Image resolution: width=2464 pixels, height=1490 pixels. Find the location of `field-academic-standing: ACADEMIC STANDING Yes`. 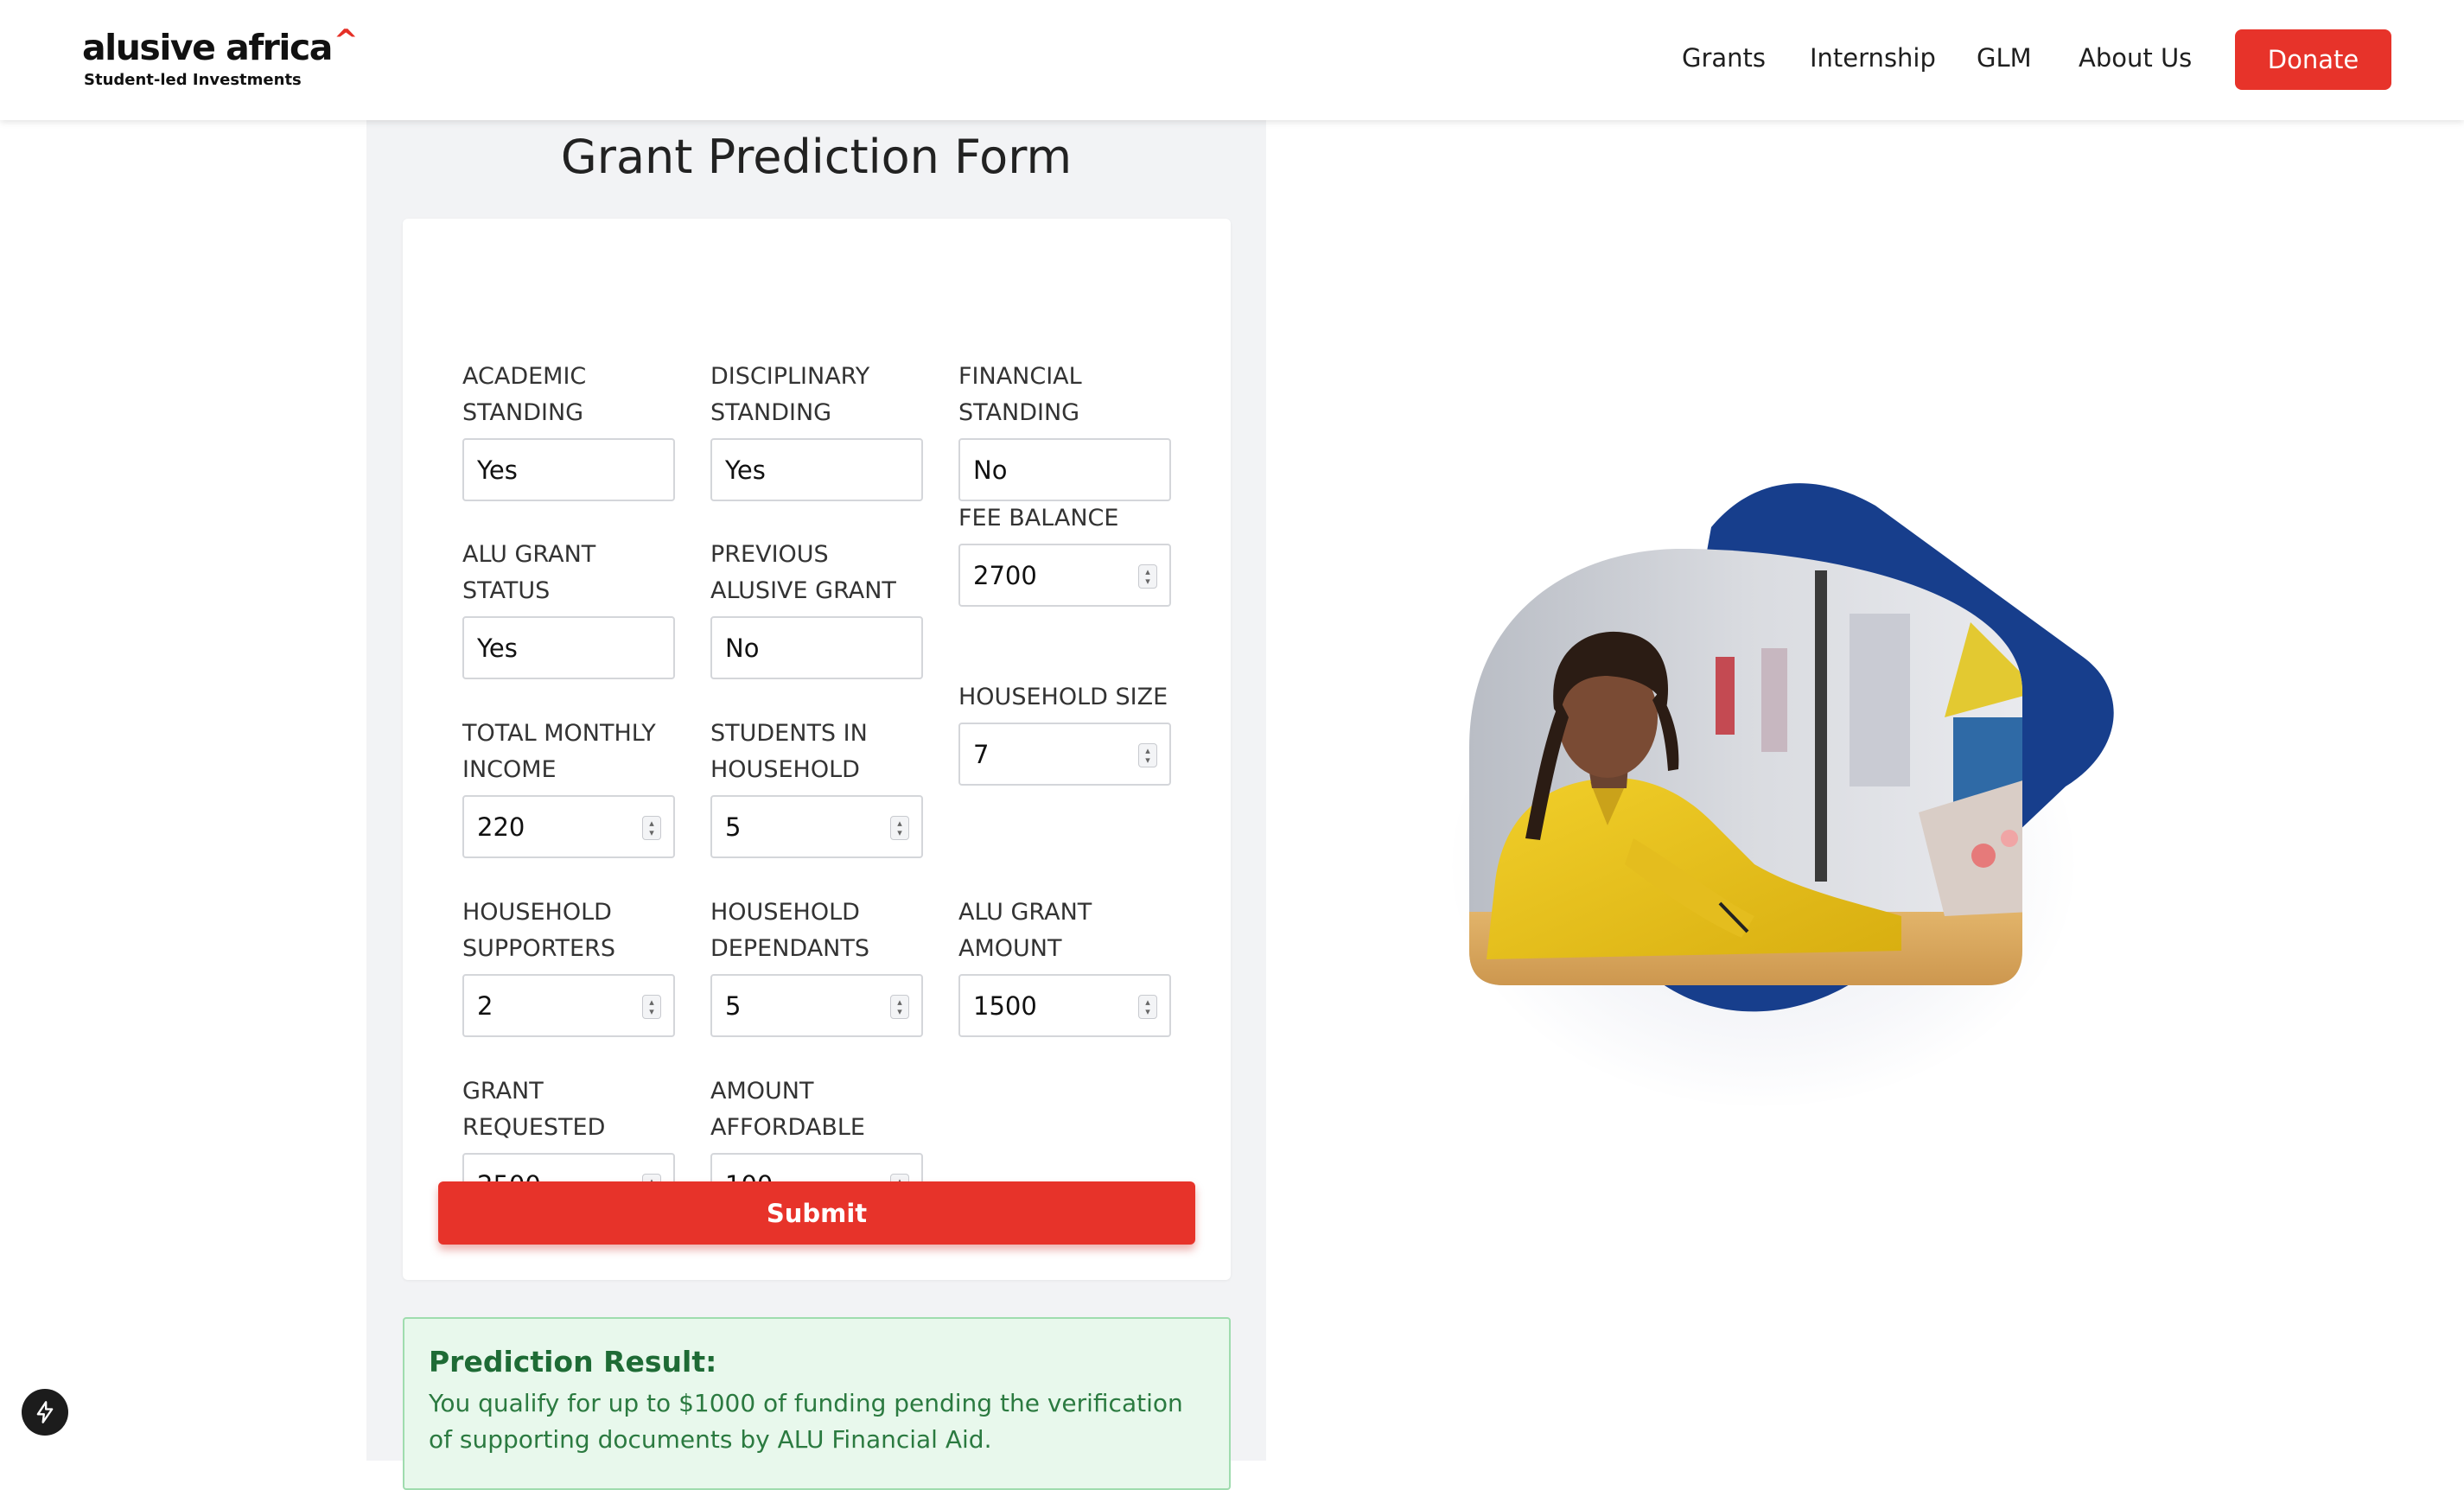

field-academic-standing: ACADEMIC STANDING Yes is located at coordinates (568, 432).